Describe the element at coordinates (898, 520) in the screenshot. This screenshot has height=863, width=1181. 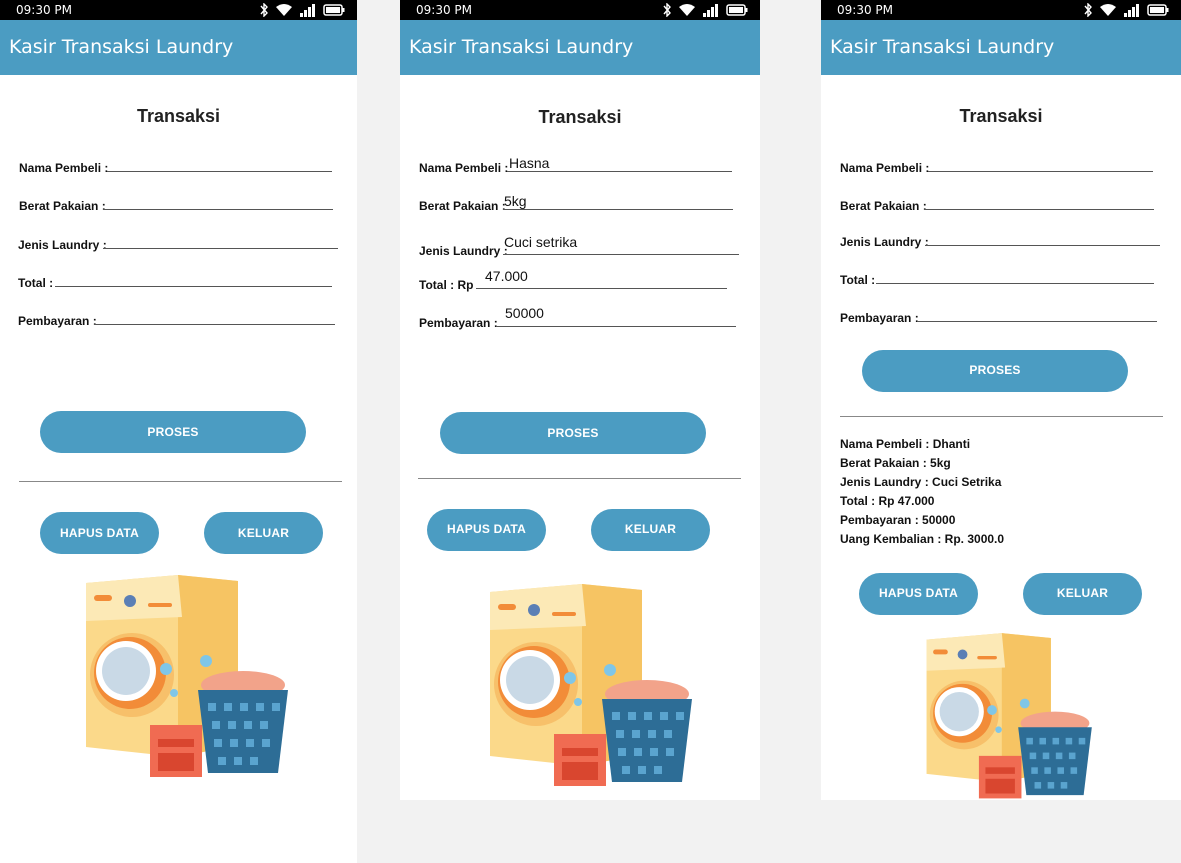
I see `result-pembayaran: Pembayaran : 50000` at that location.